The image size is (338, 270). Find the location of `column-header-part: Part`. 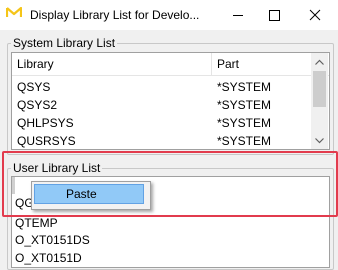

column-header-part: Part is located at coordinates (228, 64).